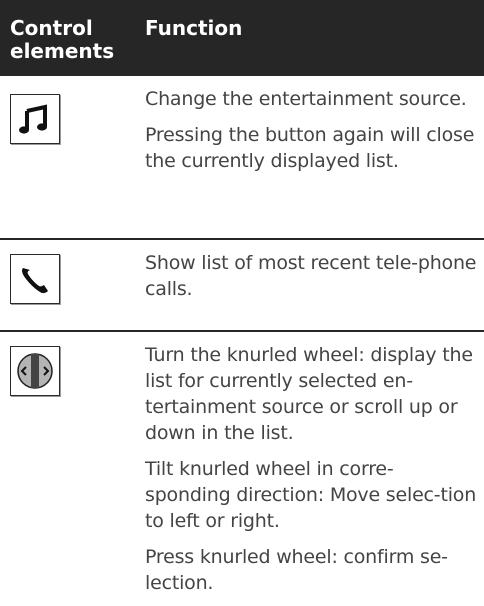  What do you see at coordinates (62, 39) in the screenshot?
I see `header-control-elements: Control elements` at bounding box center [62, 39].